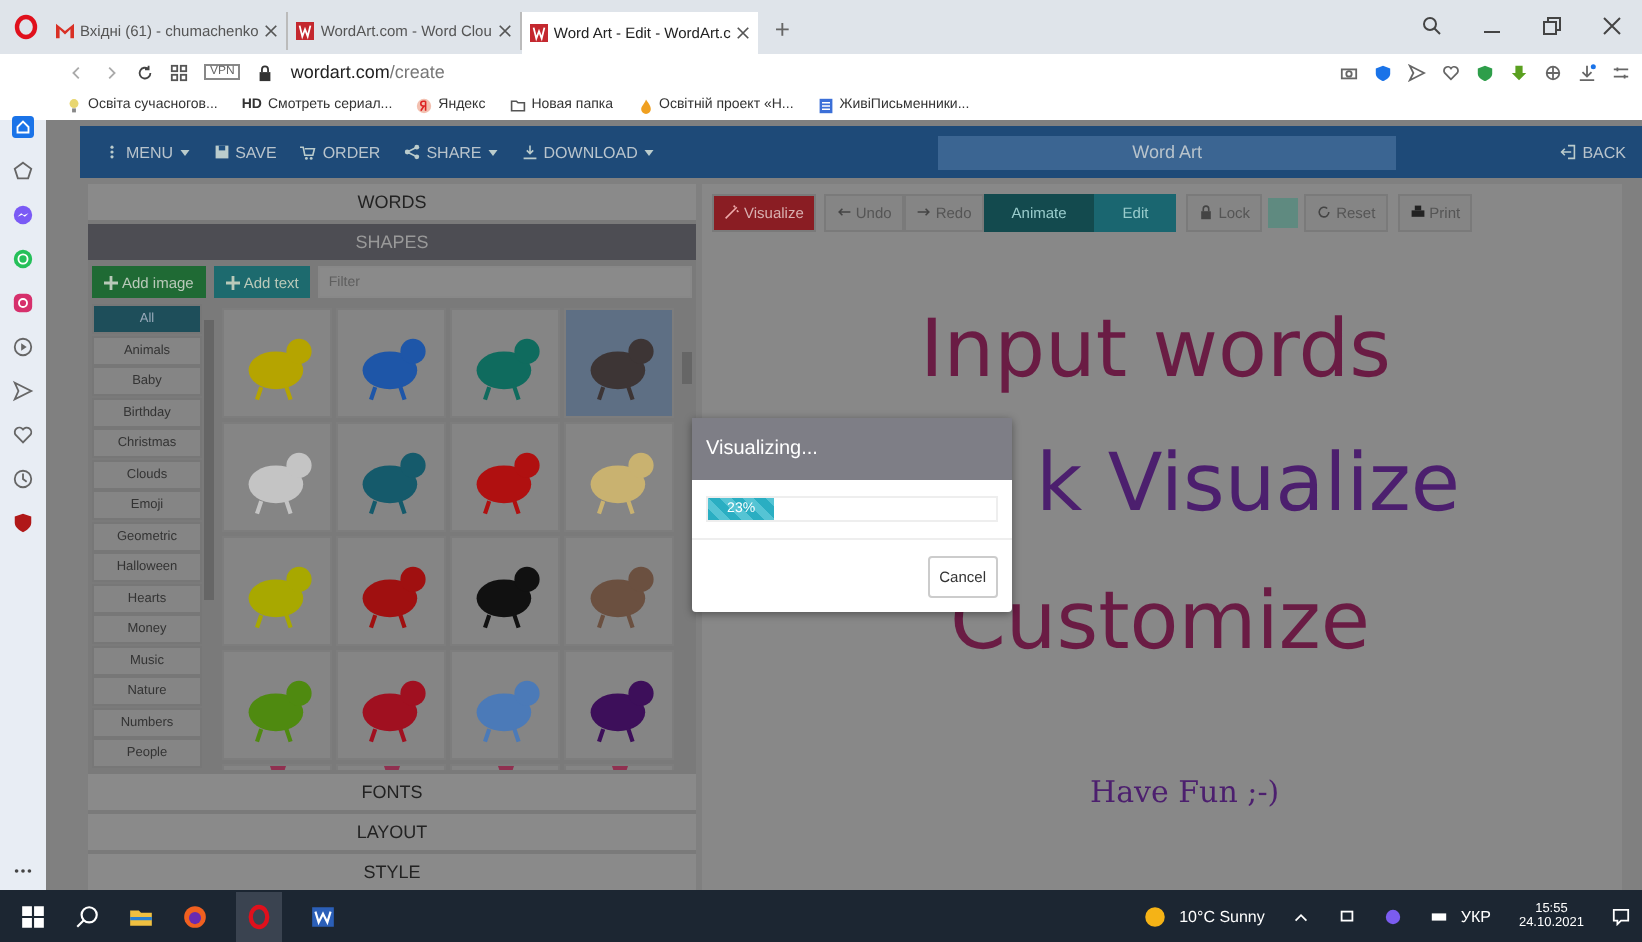  I want to click on browser-logo-icon, so click(26, 27).